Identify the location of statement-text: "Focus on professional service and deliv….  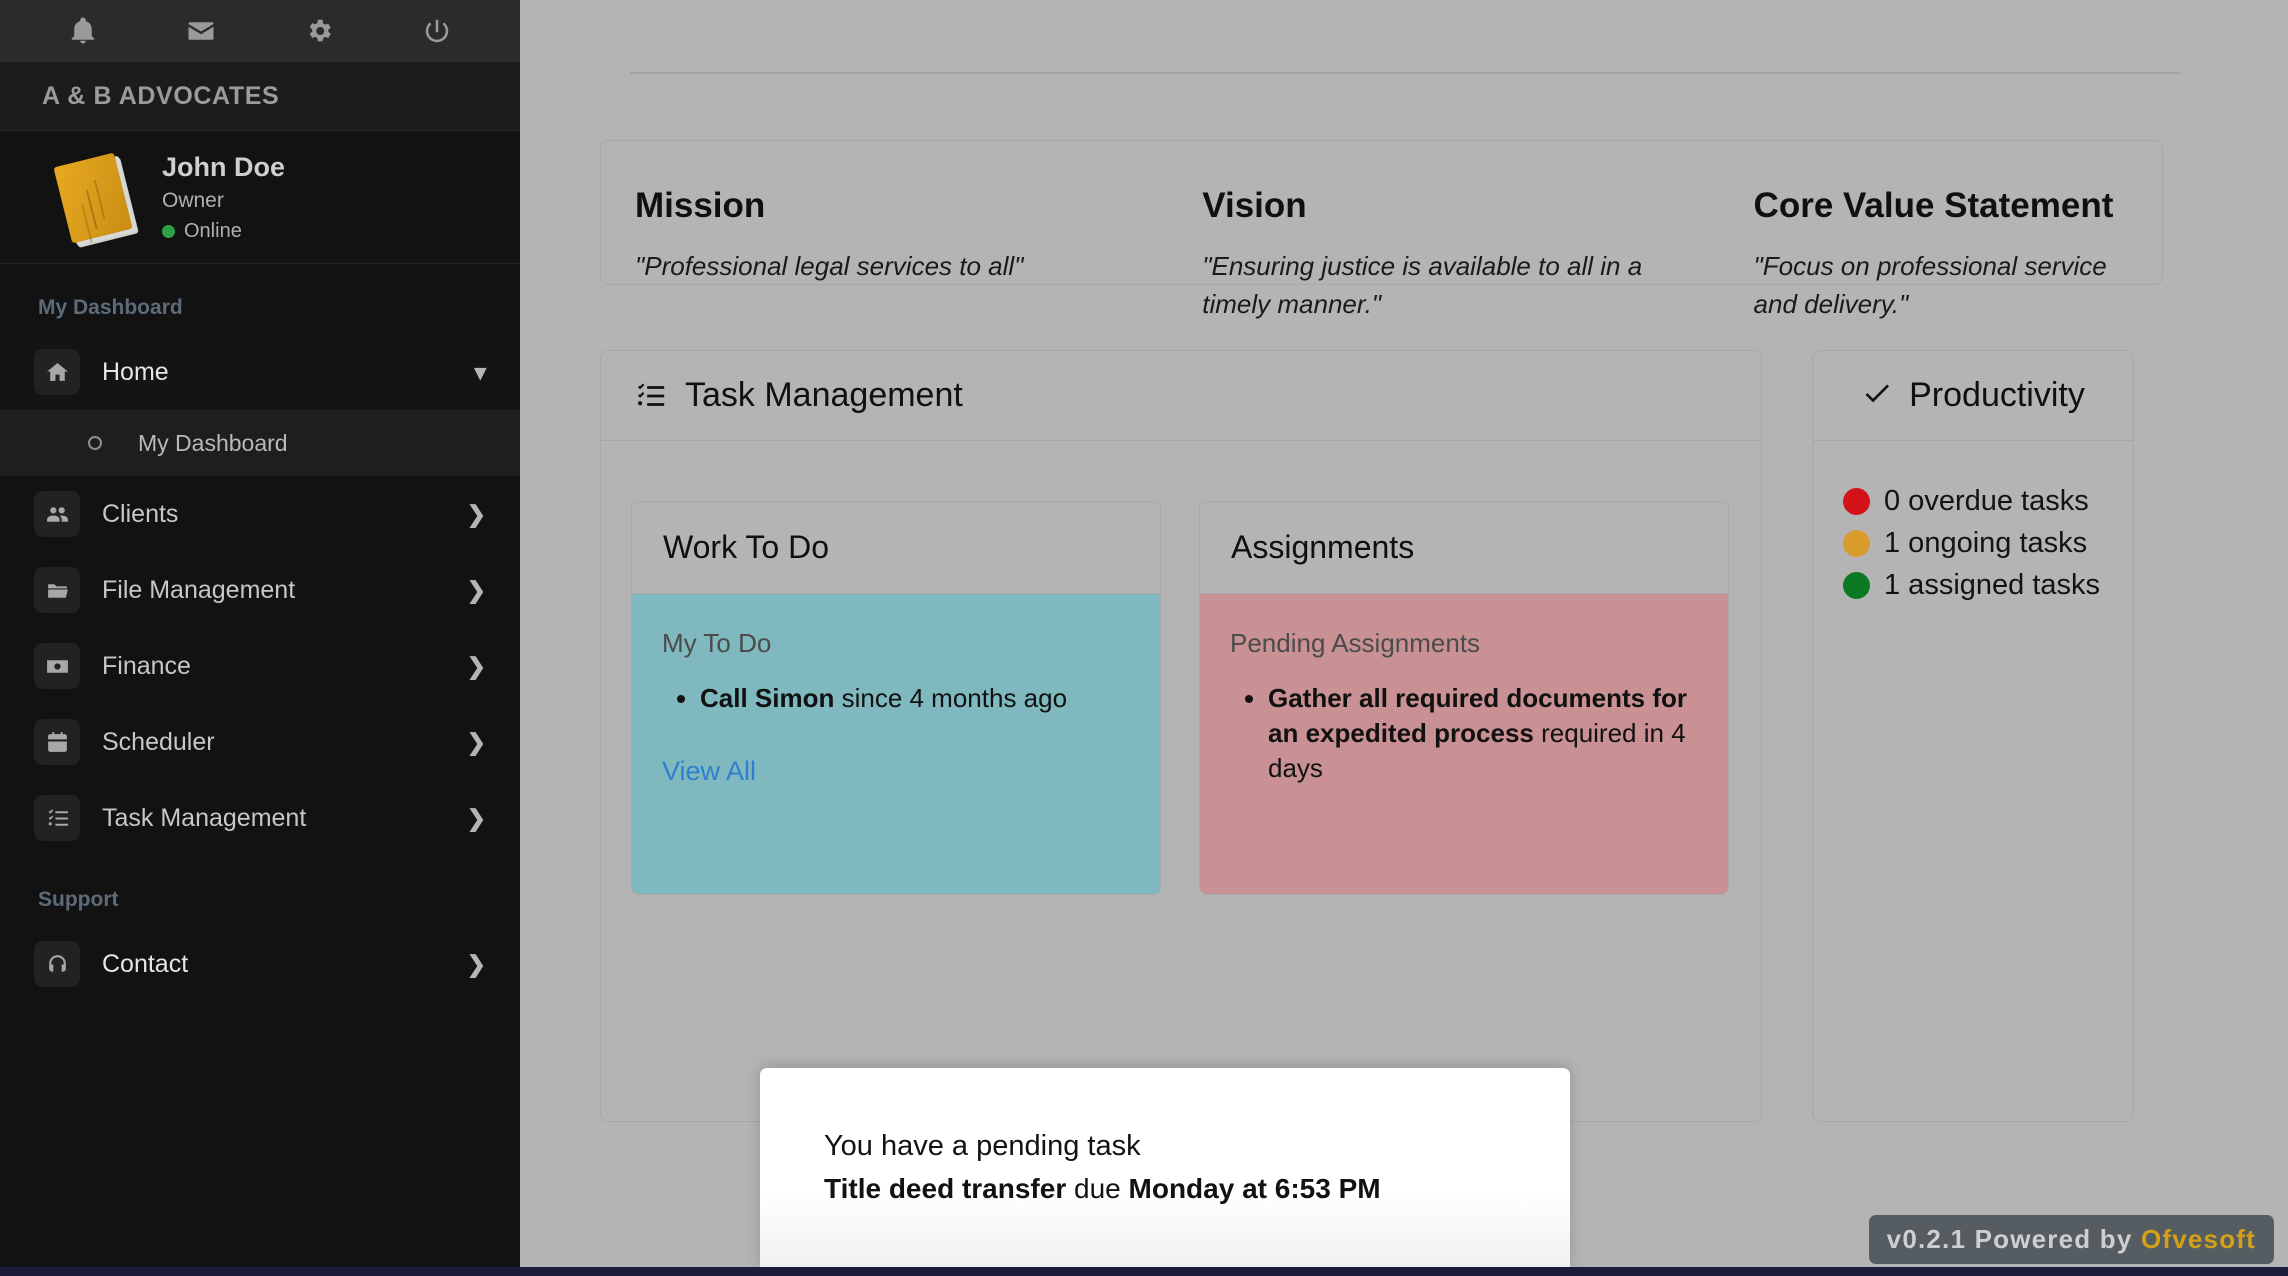
(1930, 285).